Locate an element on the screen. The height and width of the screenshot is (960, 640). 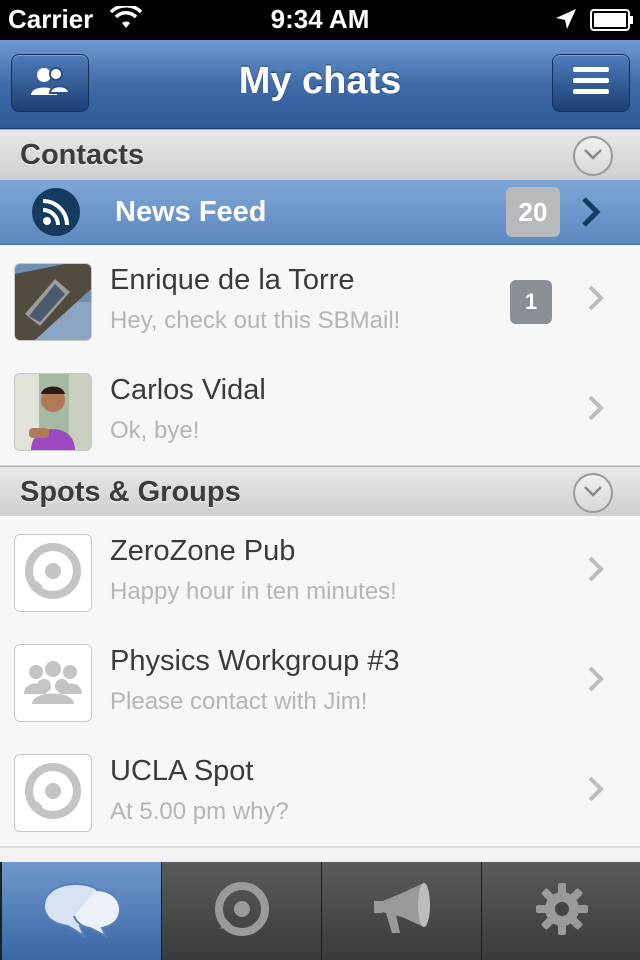
last-message: Please contact with Jim! is located at coordinates (239, 701).